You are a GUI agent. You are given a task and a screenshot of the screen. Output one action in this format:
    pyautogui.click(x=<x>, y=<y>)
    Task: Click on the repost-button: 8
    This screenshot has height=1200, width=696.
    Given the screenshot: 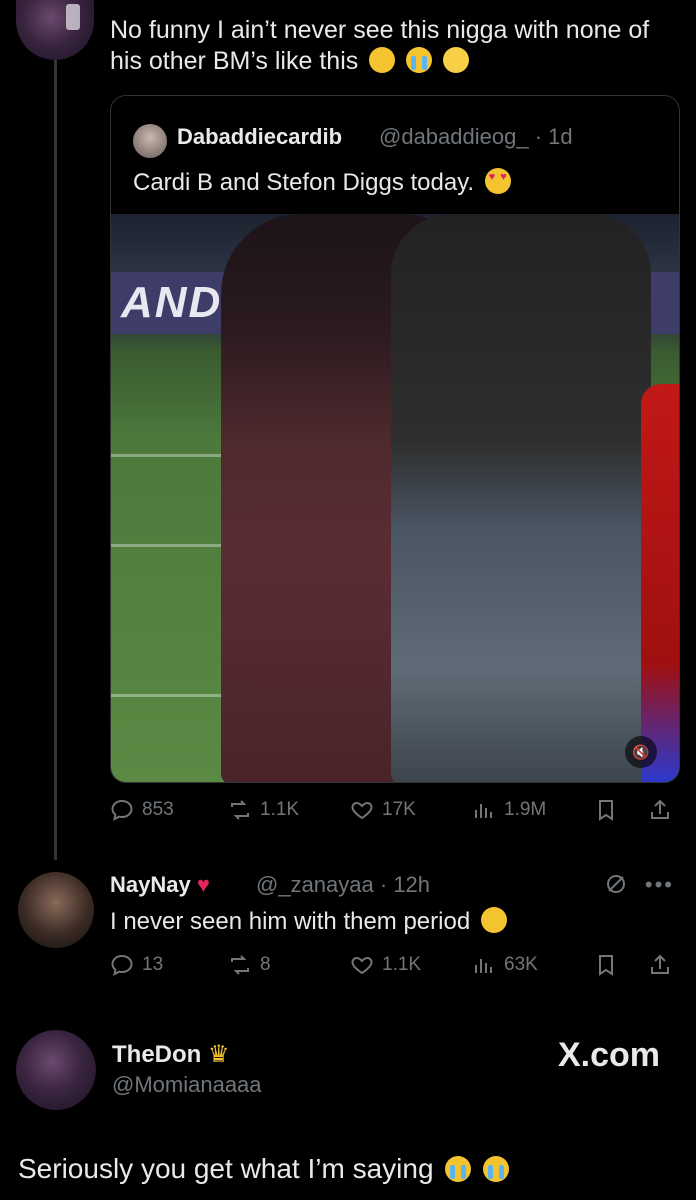 What is the action you would take?
    pyautogui.click(x=249, y=965)
    